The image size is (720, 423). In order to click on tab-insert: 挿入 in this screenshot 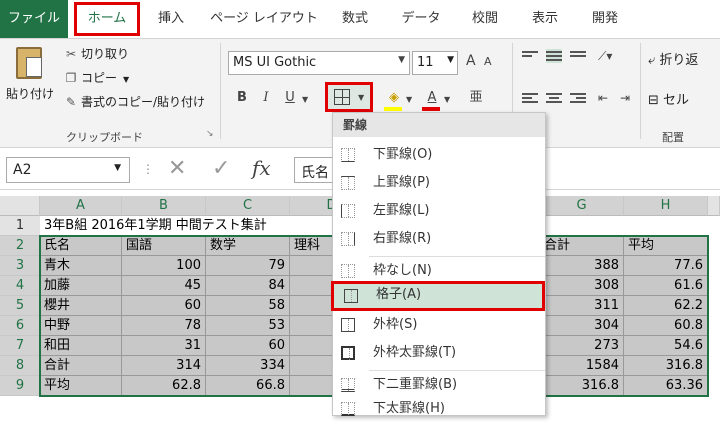, I will do `click(171, 19)`.